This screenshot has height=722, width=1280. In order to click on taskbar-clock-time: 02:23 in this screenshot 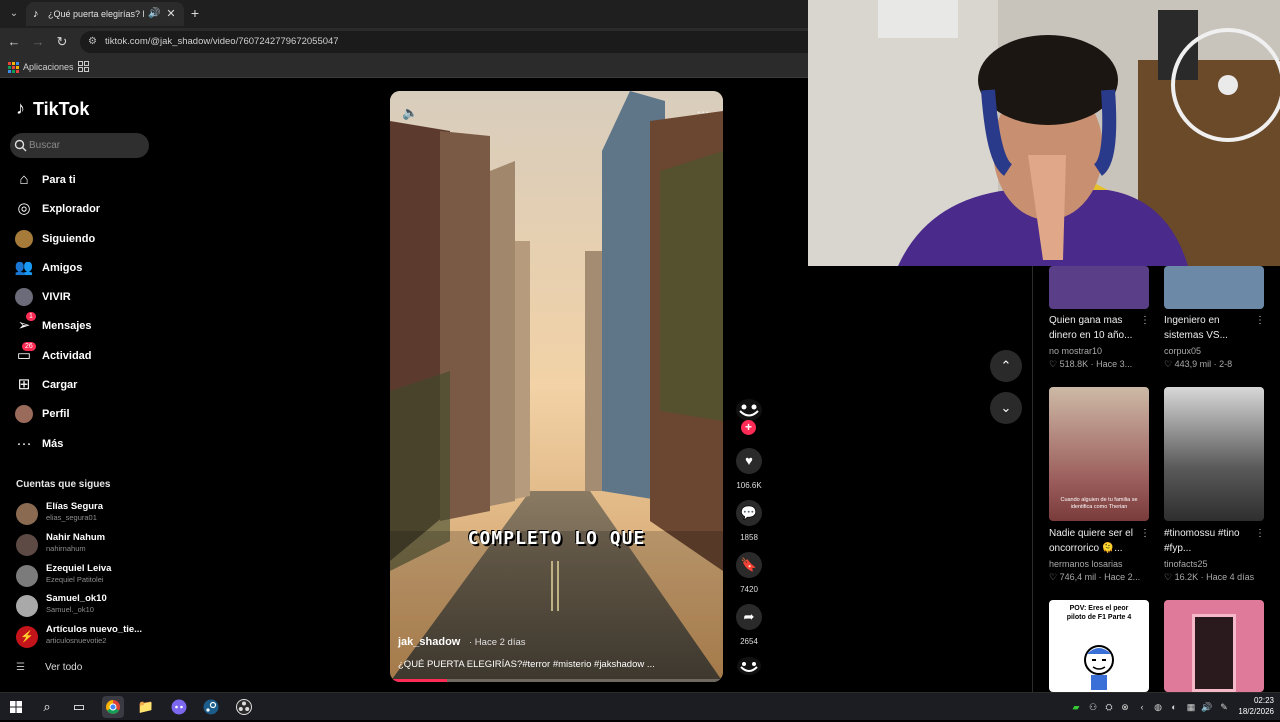, I will do `click(1257, 700)`.